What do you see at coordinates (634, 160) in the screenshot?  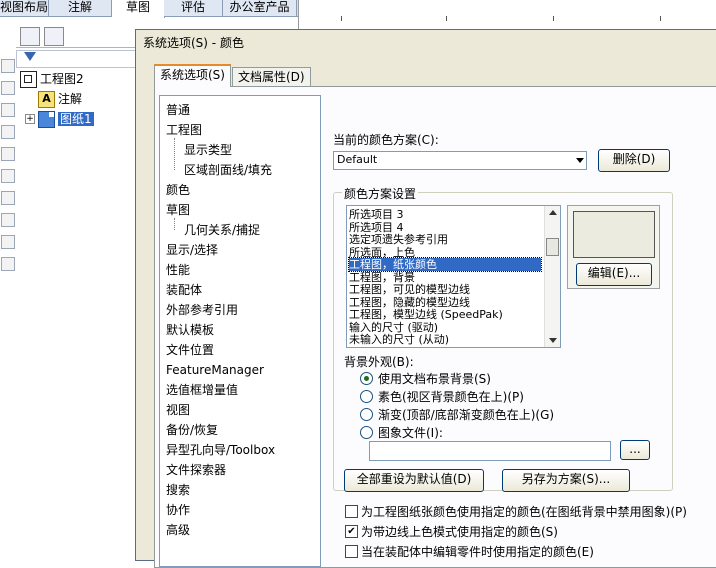 I see `delete-button: 删除(D)` at bounding box center [634, 160].